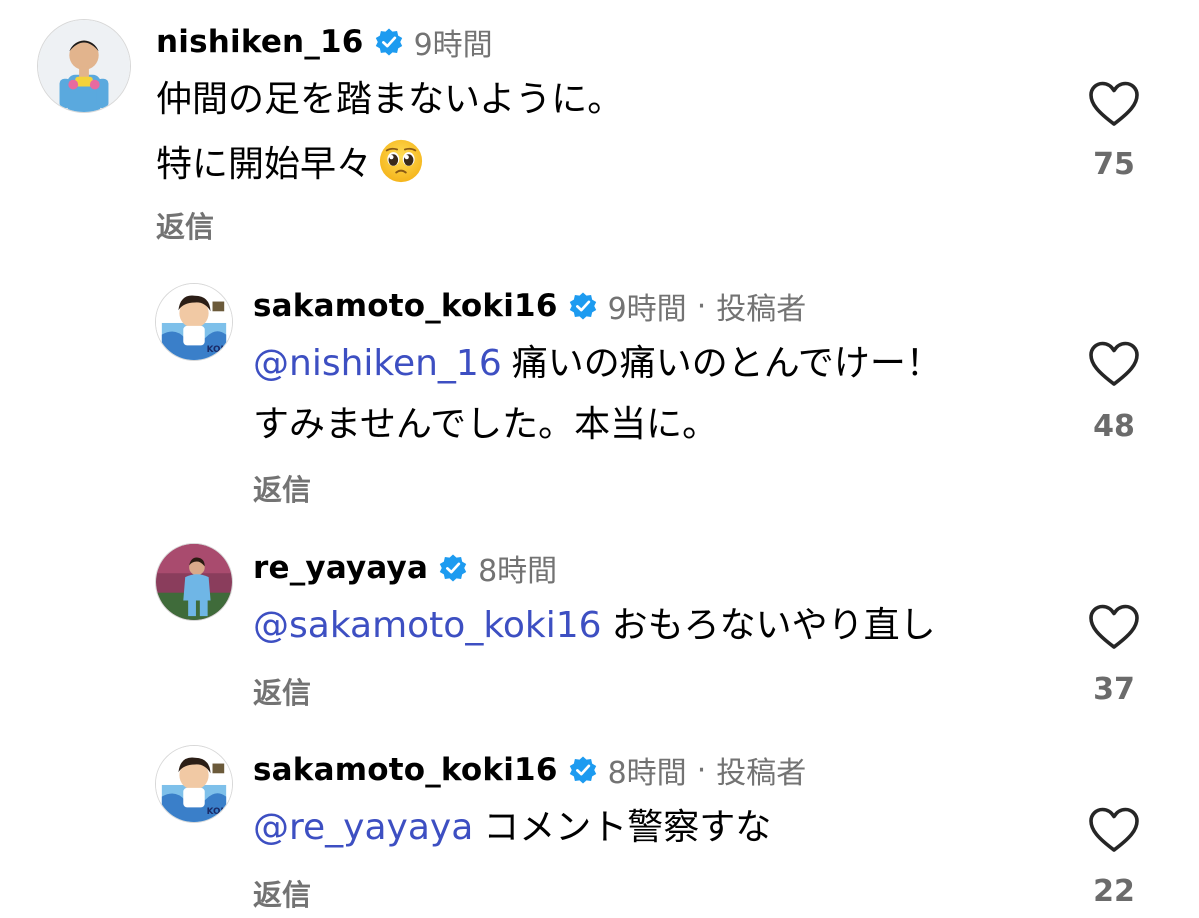 The image size is (1199, 918). What do you see at coordinates (512, 827) in the screenshot?
I see `comment-text-line: @re_yayaya コメント警察すな` at bounding box center [512, 827].